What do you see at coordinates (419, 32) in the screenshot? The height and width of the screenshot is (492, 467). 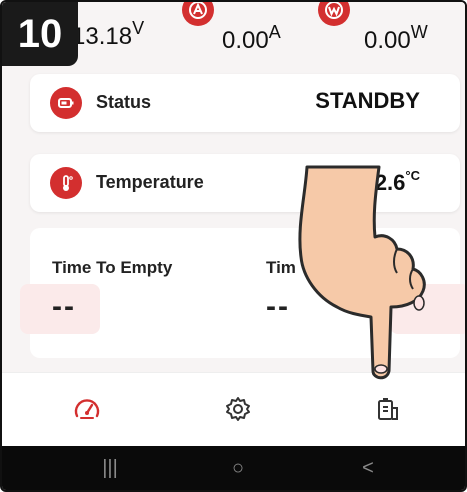 I see `power-unit: W` at bounding box center [419, 32].